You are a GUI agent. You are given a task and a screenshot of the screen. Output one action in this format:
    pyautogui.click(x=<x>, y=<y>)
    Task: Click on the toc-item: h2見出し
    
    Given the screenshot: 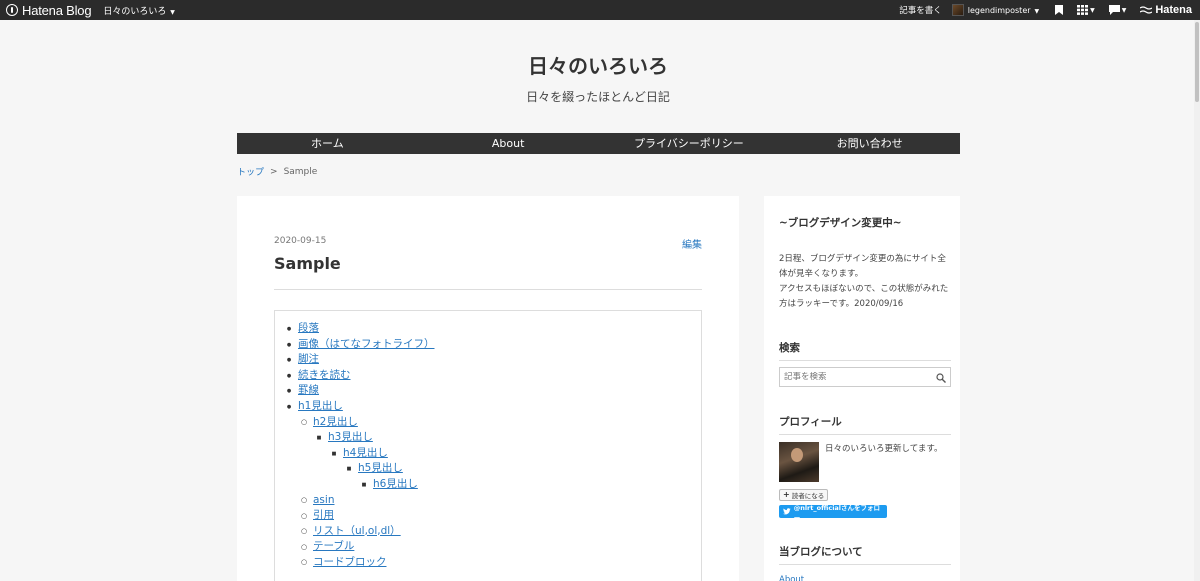 What is the action you would take?
    pyautogui.click(x=492, y=423)
    